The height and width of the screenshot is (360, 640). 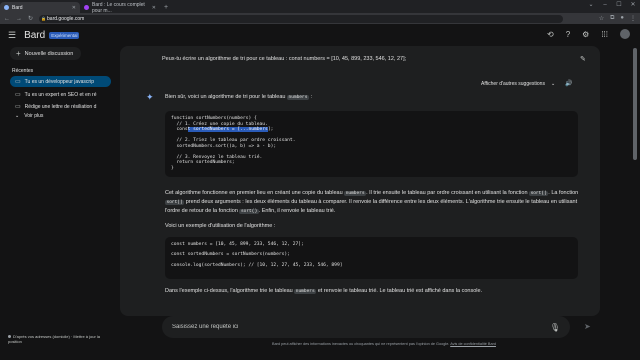 What do you see at coordinates (40, 7) in the screenshot?
I see `tab-bard: Bard ✕` at bounding box center [40, 7].